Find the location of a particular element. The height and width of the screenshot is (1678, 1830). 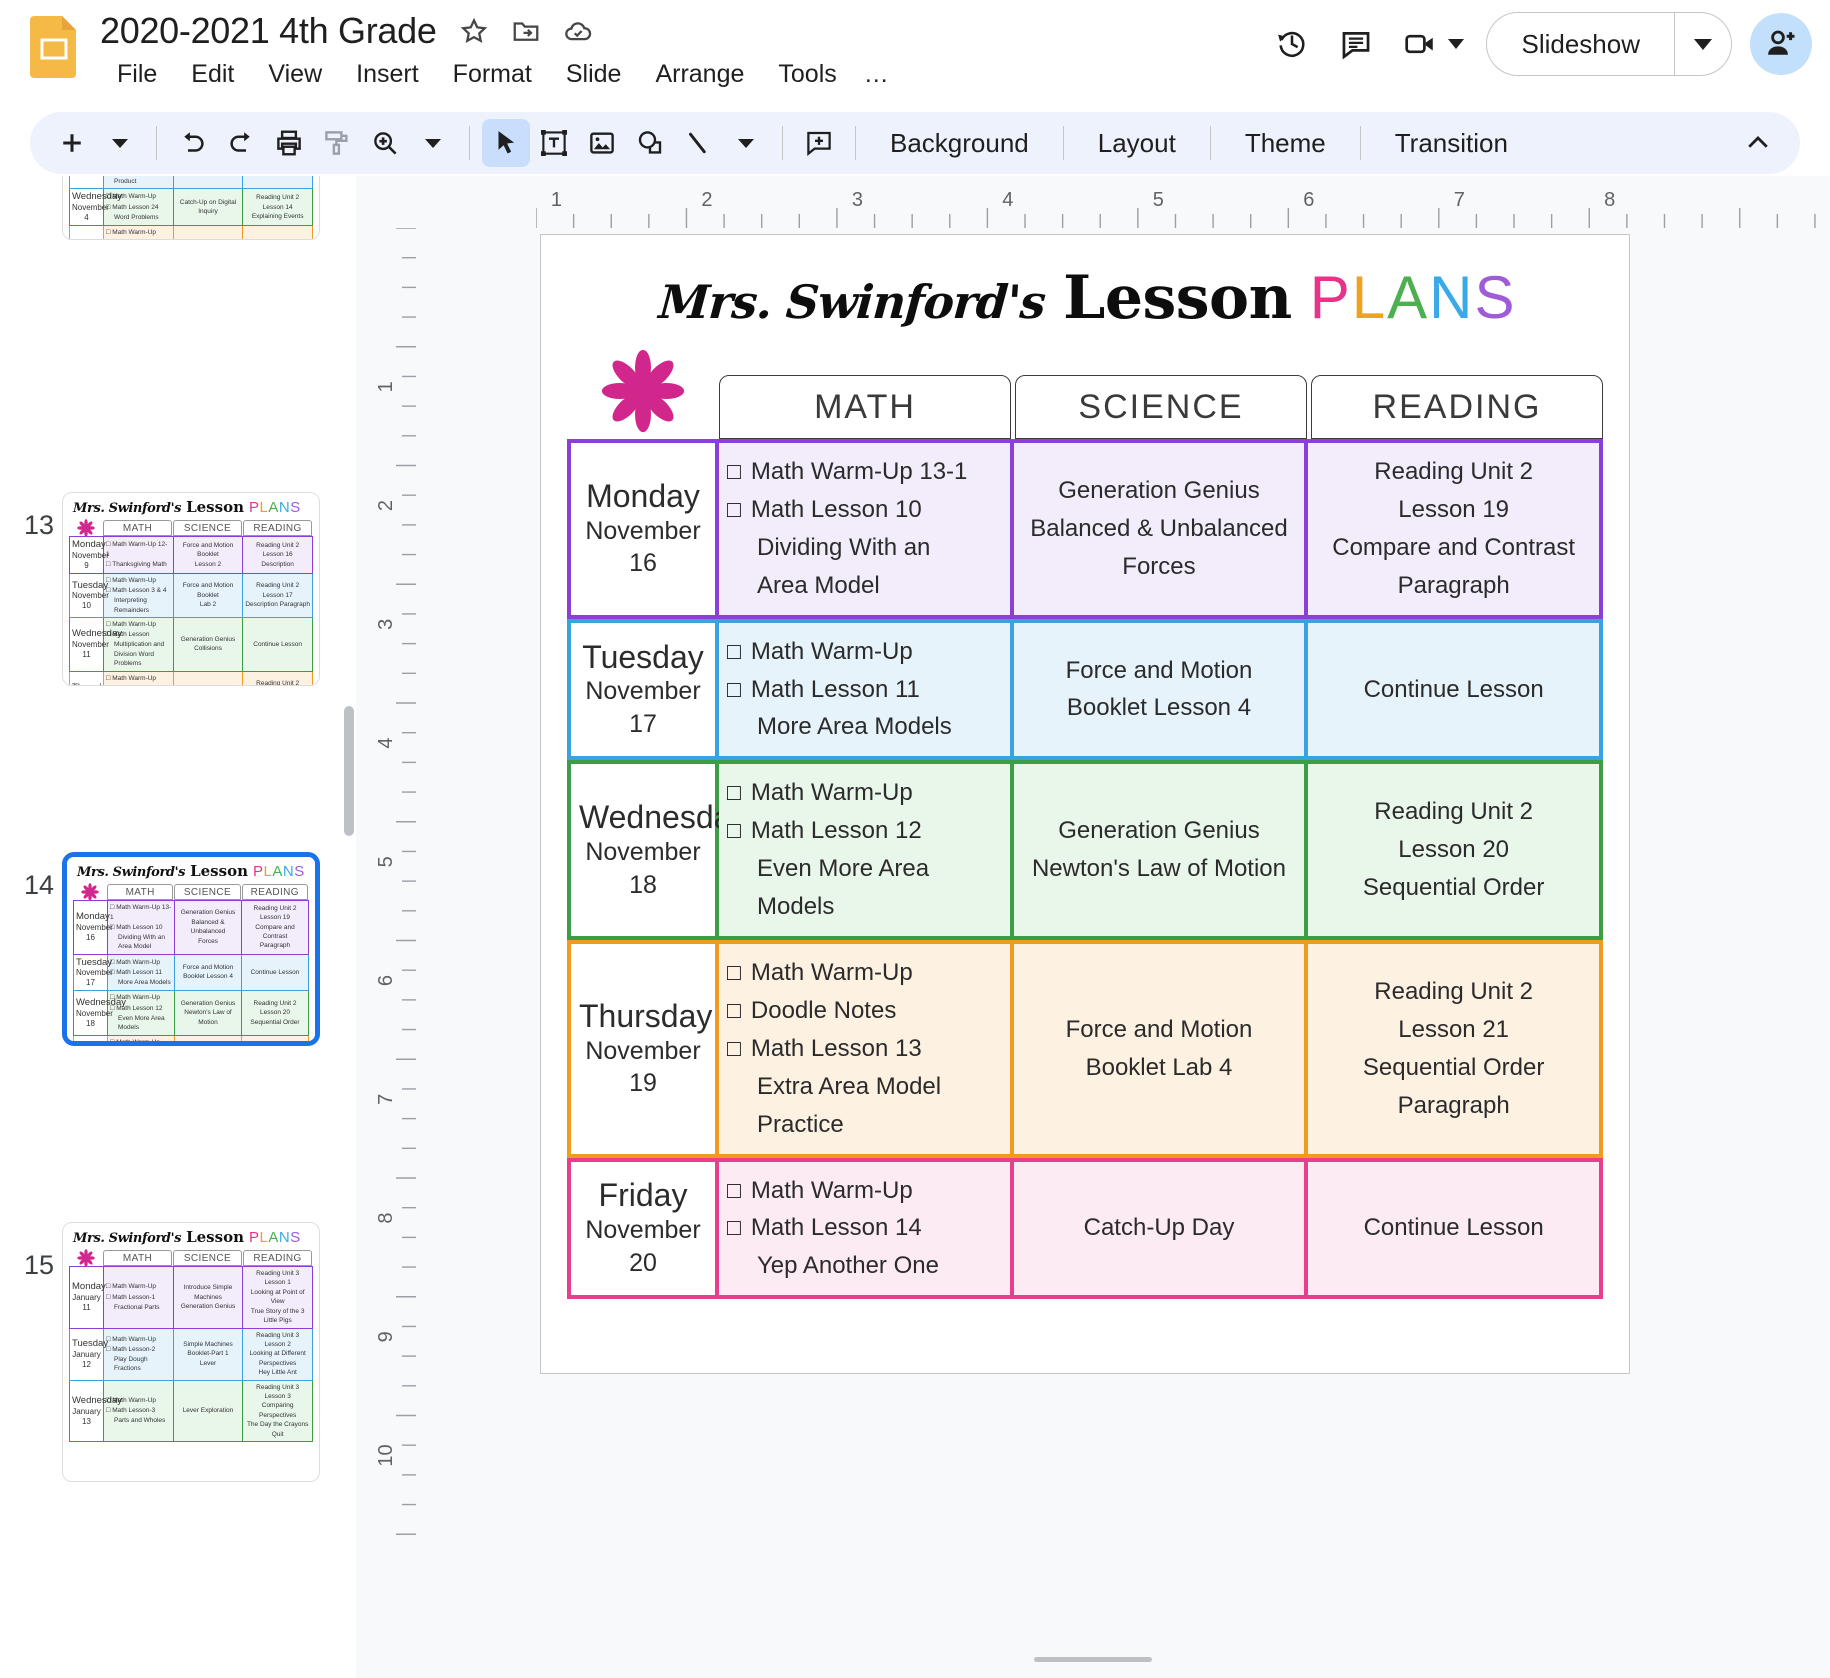

move-to-folder-icon is located at coordinates (526, 31).